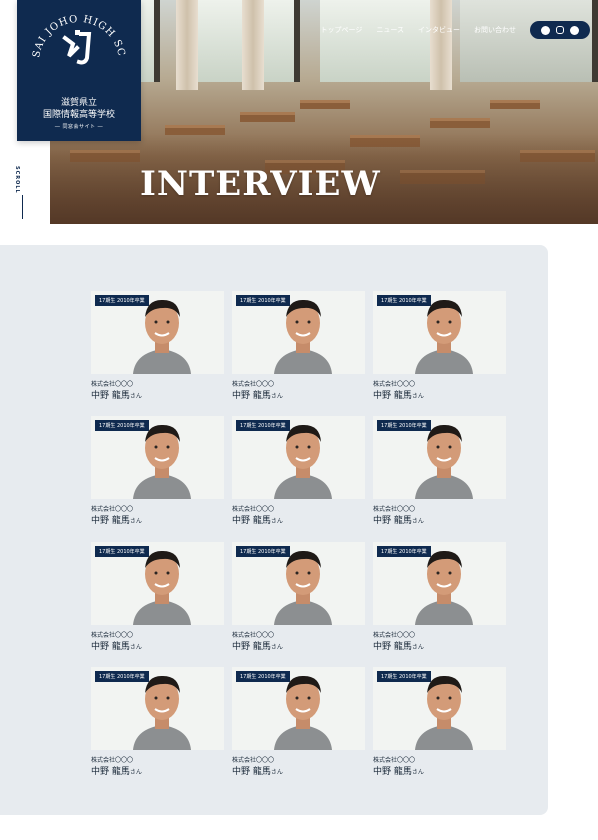  What do you see at coordinates (17, 180) in the screenshot?
I see `scroll-label: SCROLL` at bounding box center [17, 180].